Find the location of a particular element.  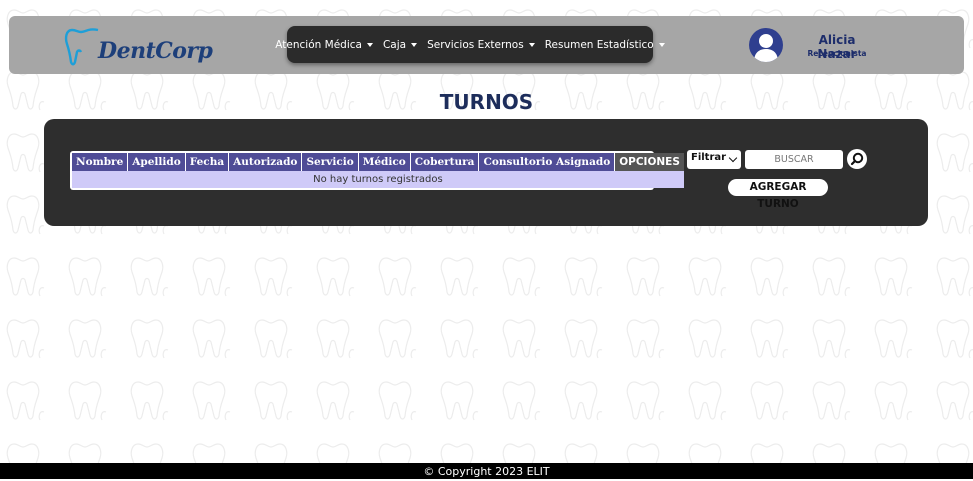

table-row: No hay turnos registrados is located at coordinates (378, 179).